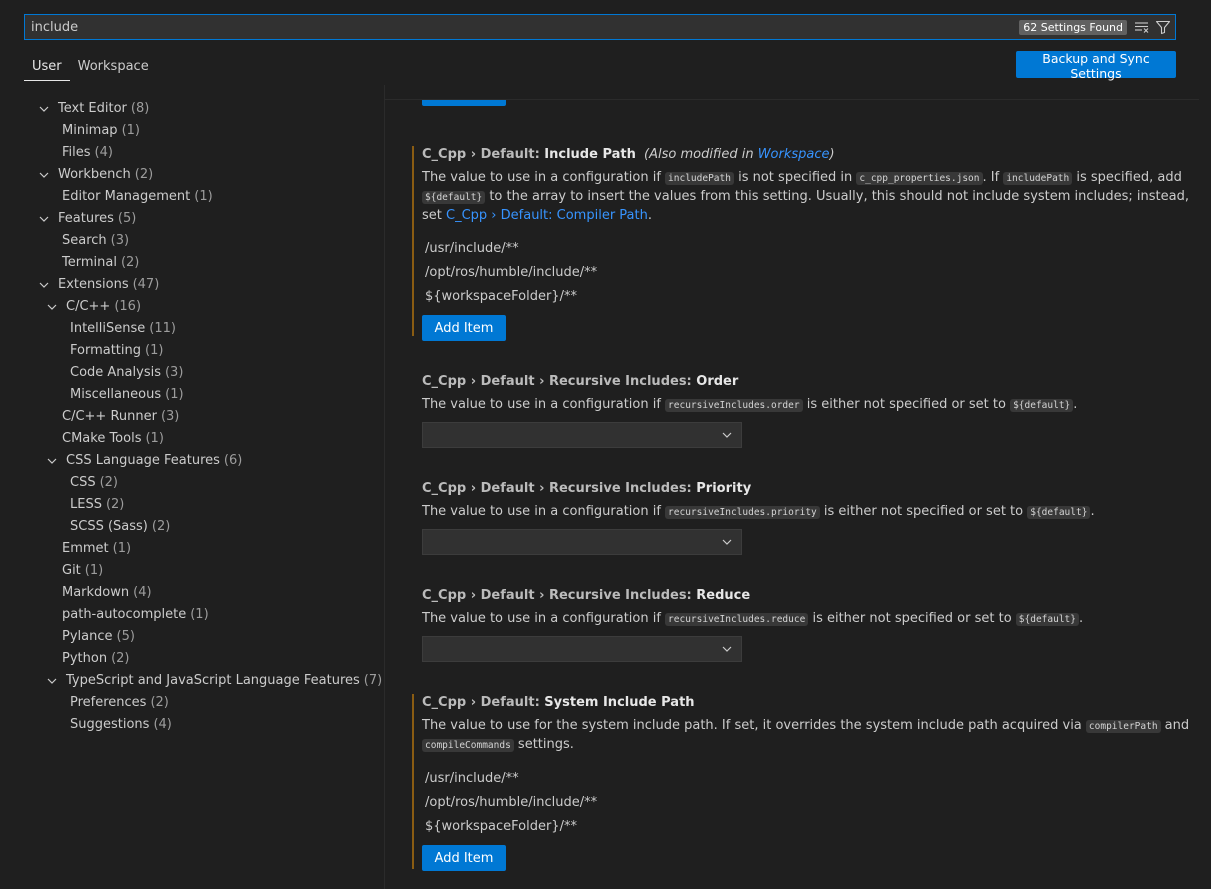  I want to click on toc-label: SCSS (Sass), so click(109, 526).